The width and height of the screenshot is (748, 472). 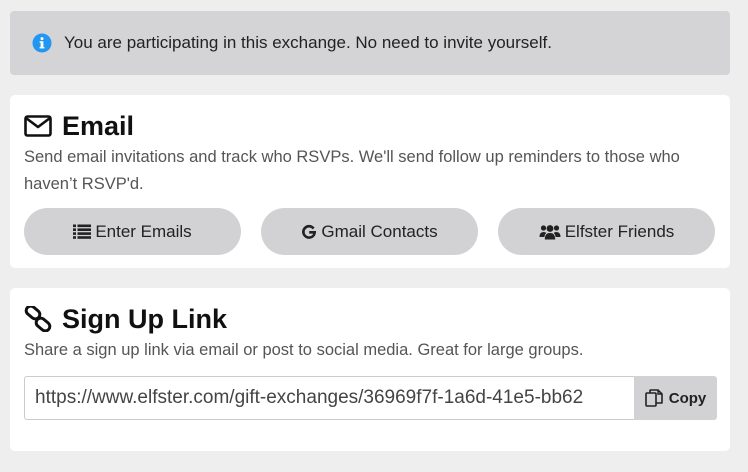 I want to click on email-title: Email, so click(x=98, y=125).